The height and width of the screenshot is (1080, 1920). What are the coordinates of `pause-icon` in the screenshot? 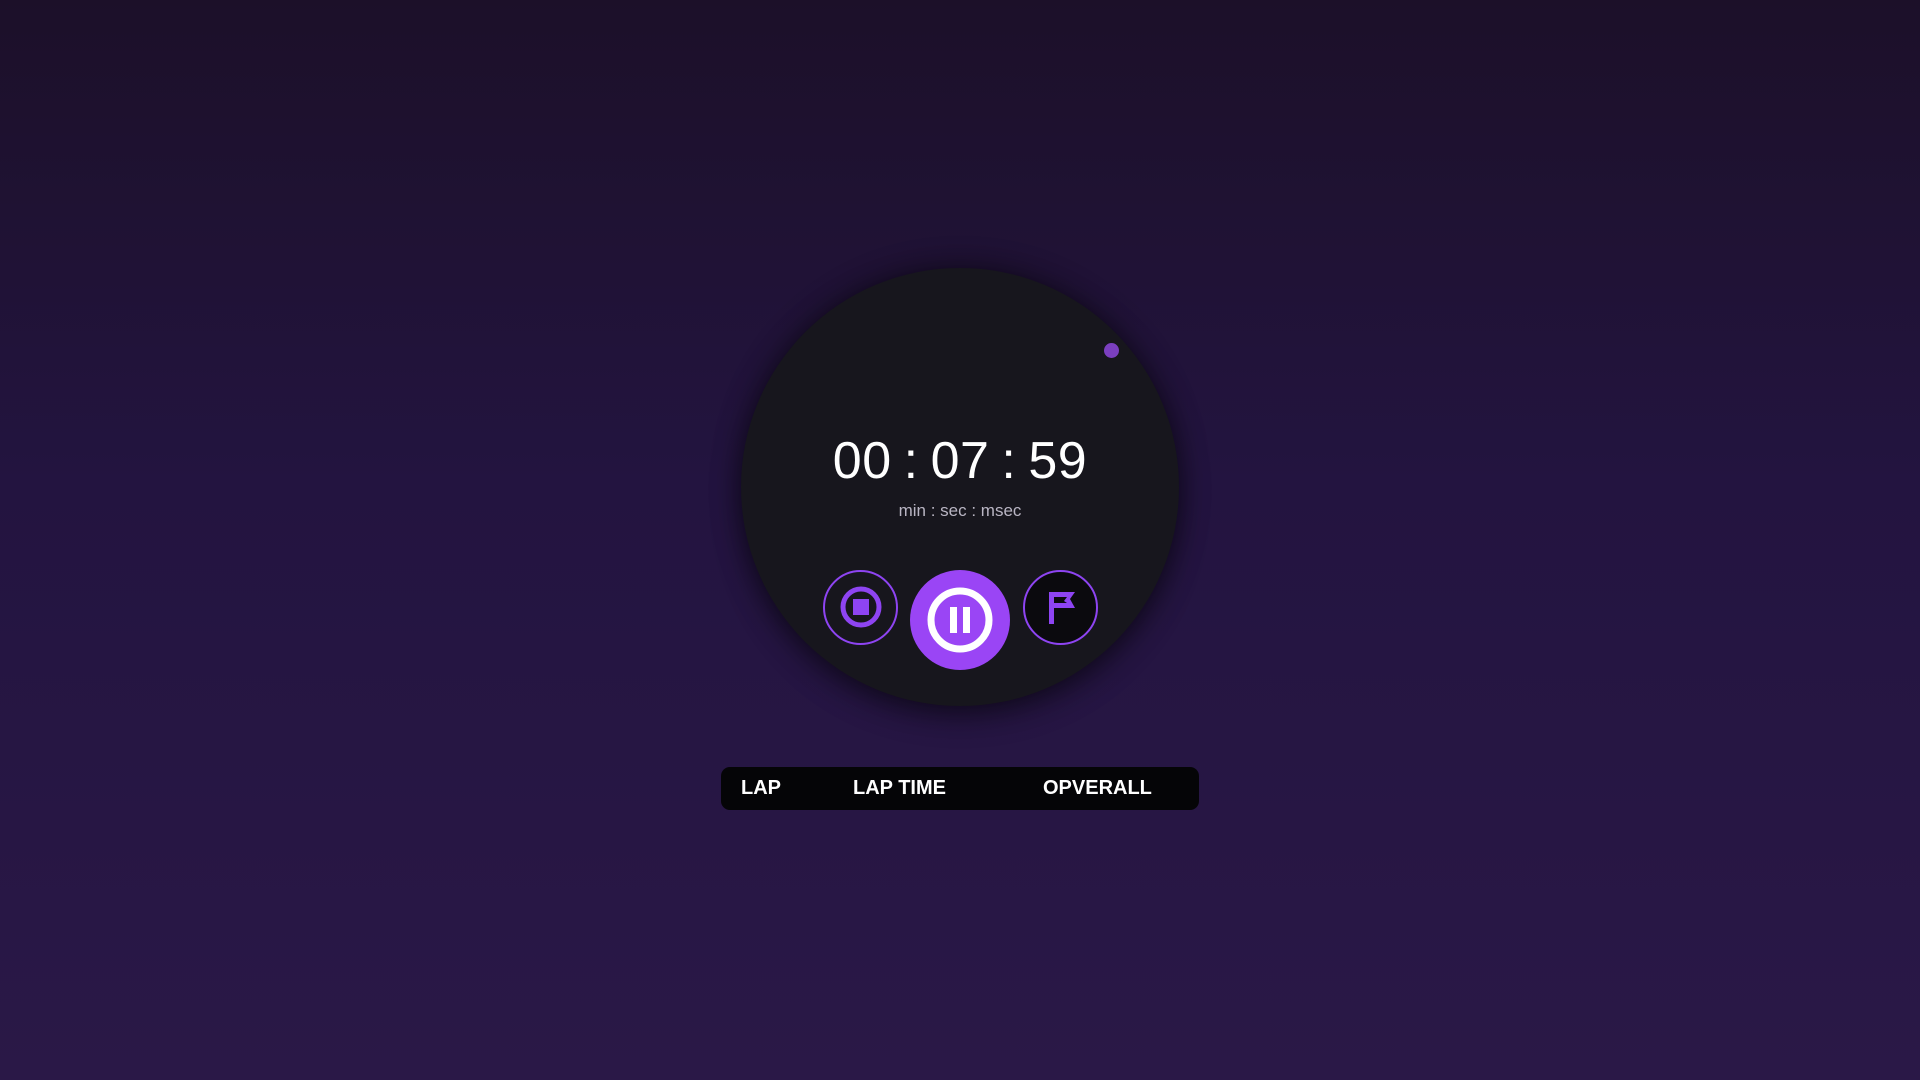 It's located at (960, 620).